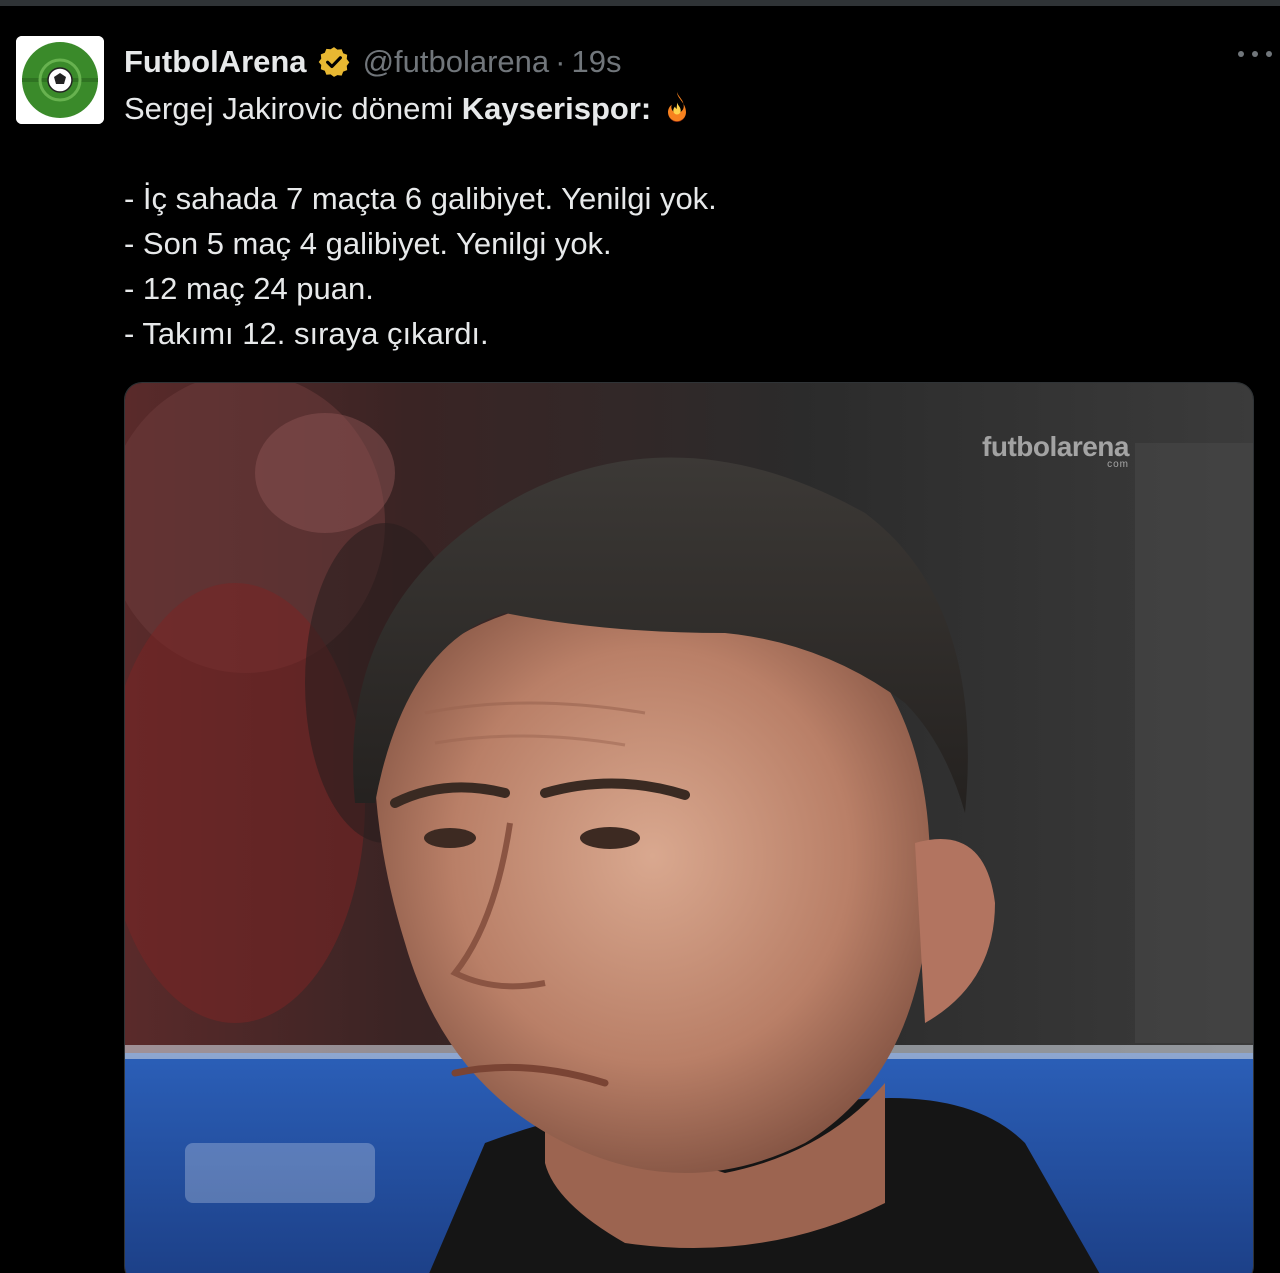 This screenshot has height=1273, width=1280. What do you see at coordinates (1255, 54) in the screenshot?
I see `more-dots-icon` at bounding box center [1255, 54].